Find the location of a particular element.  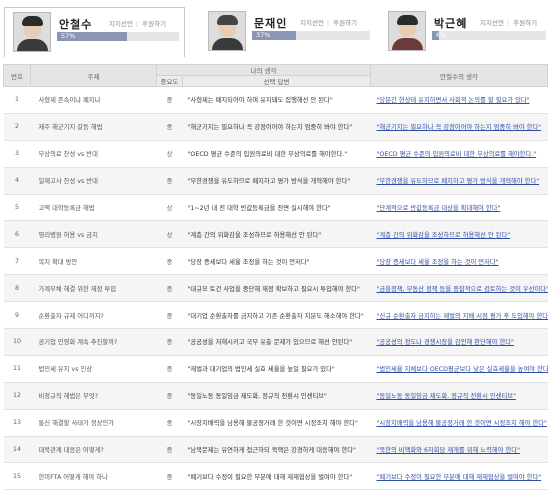

row-number: 15 is located at coordinates (17, 476).